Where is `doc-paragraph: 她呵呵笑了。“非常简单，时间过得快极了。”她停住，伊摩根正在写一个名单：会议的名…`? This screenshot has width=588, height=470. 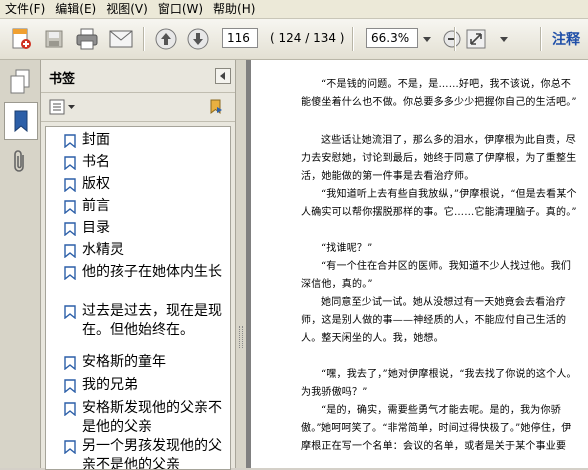 doc-paragraph: 她呵呵笑了。“非常简单，时间过得快极了。”她停住，伊摩根正在写一个名单：会议的名… is located at coordinates (436, 437).